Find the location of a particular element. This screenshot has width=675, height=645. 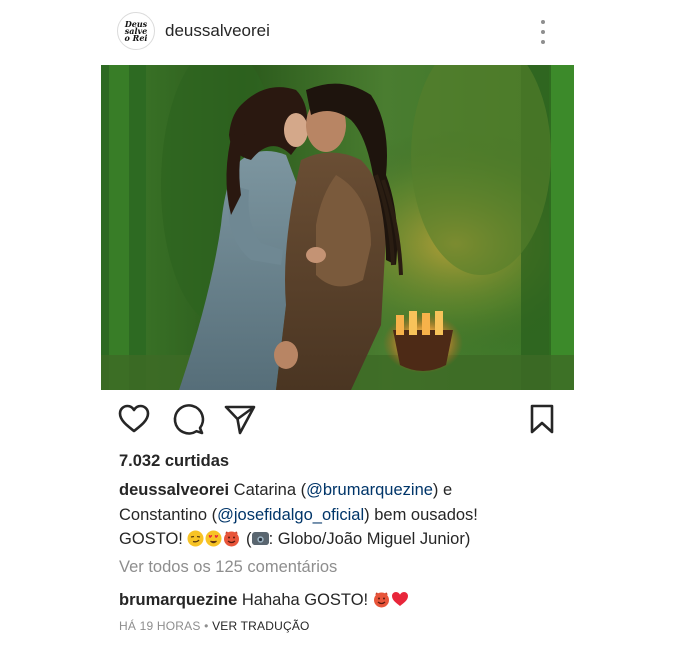

avatar-logo-text: Deus salve o Rei is located at coordinates (136, 30).